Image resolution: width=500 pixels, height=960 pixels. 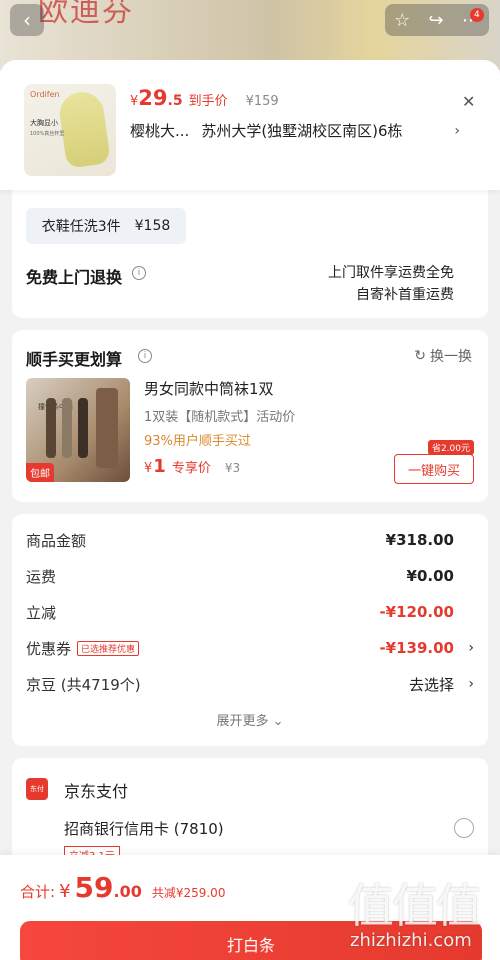 What do you see at coordinates (250, 612) in the screenshot?
I see `summary-row-discount: 立减 -¥120.00` at bounding box center [250, 612].